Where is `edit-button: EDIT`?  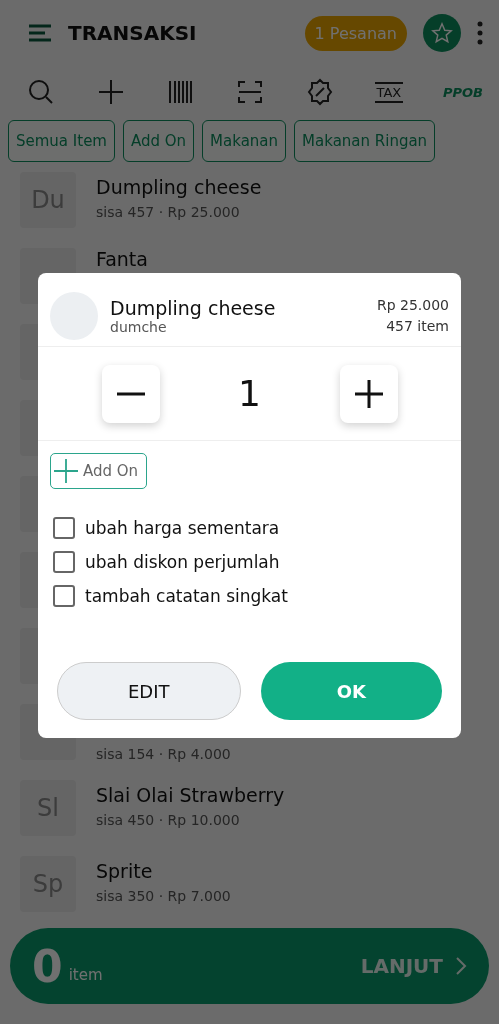
edit-button: EDIT is located at coordinates (149, 691).